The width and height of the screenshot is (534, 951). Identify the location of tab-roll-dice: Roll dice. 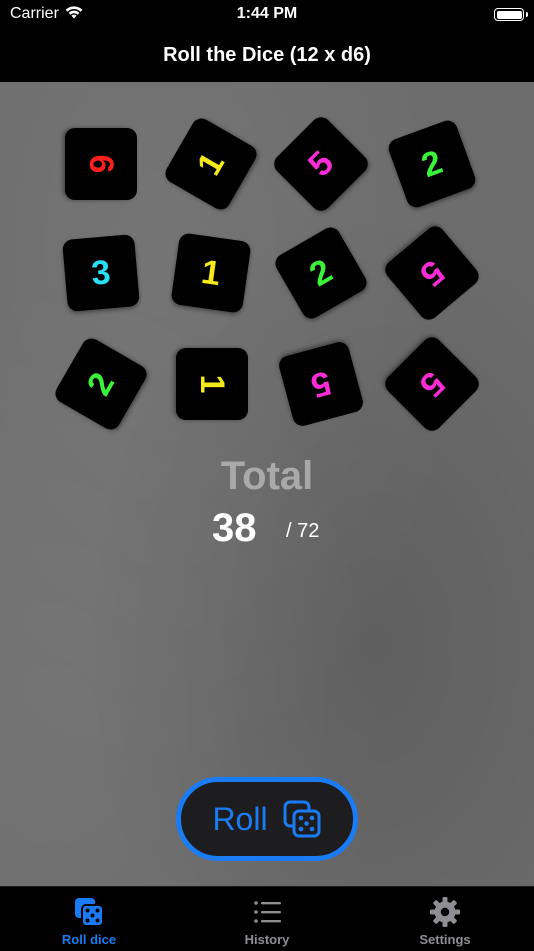
(89, 919).